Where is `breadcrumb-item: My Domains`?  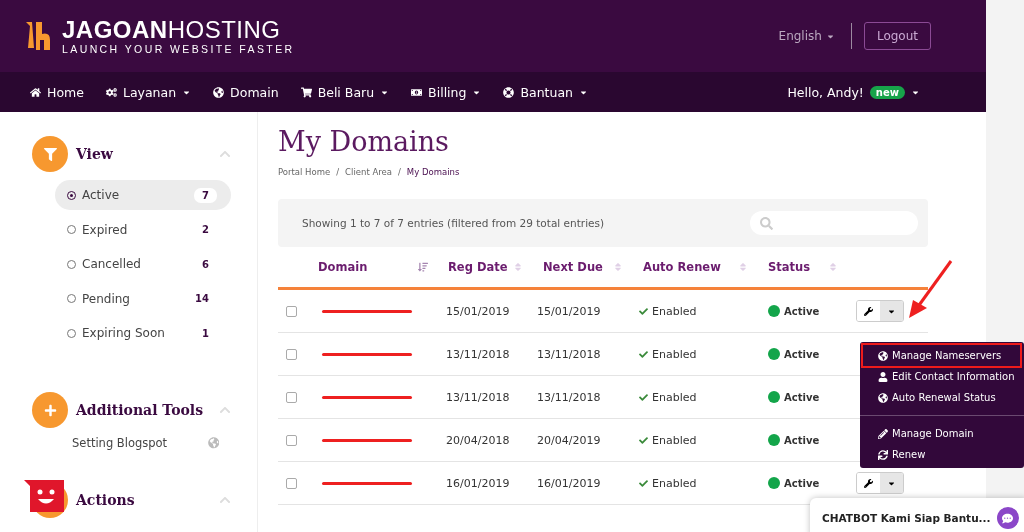
breadcrumb-item: My Domains is located at coordinates (433, 172).